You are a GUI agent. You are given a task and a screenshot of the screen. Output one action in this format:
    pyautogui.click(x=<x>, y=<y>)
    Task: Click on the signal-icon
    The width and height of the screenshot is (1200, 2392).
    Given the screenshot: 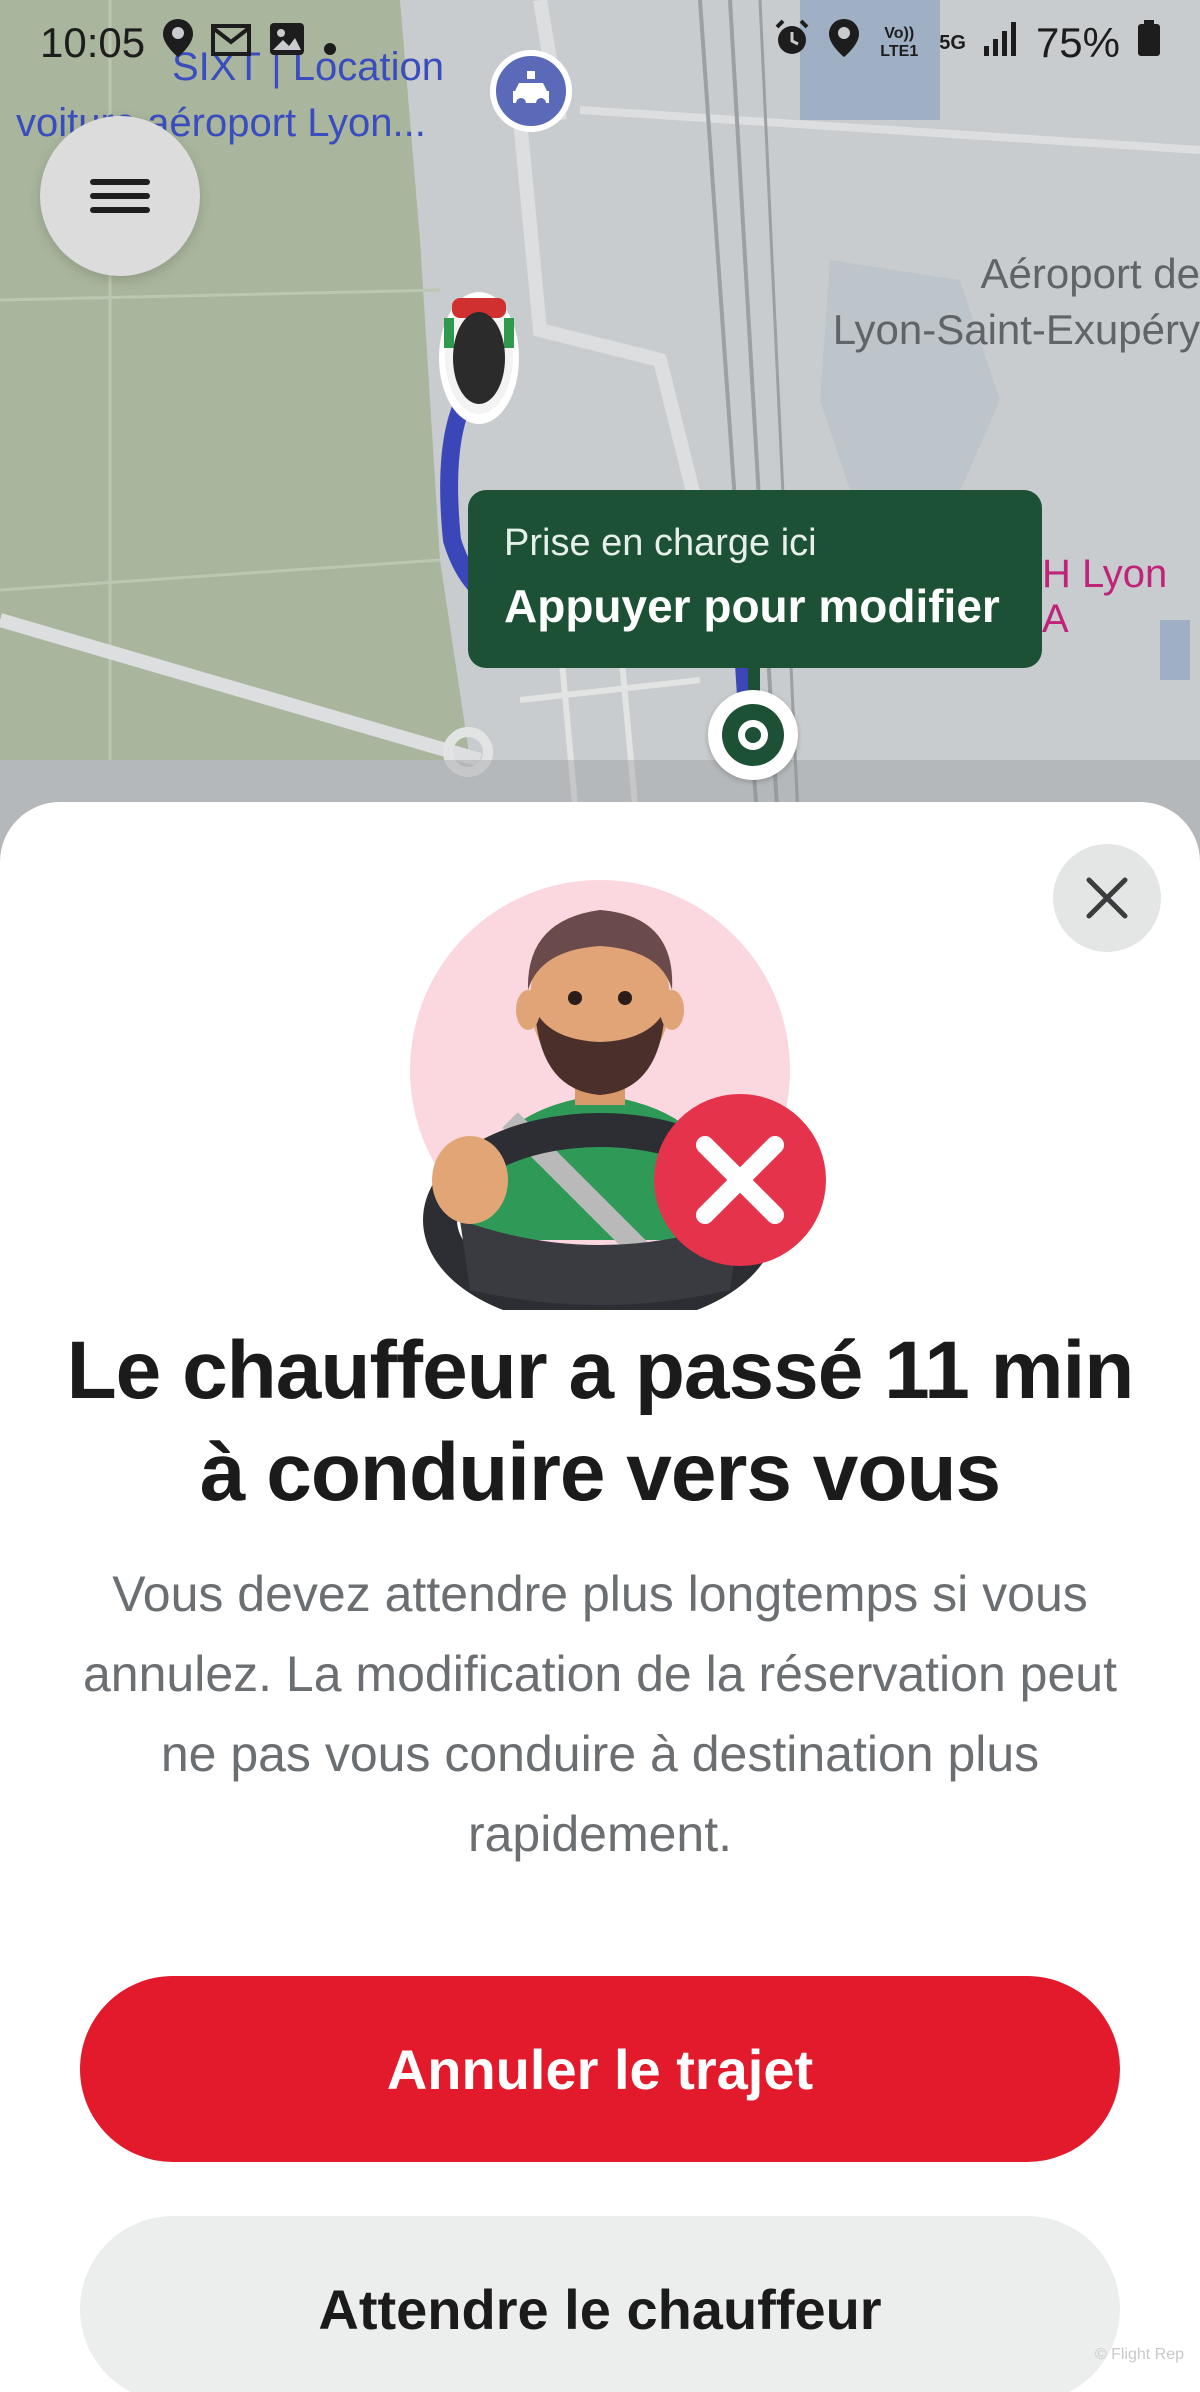 What is the action you would take?
    pyautogui.click(x=1000, y=43)
    